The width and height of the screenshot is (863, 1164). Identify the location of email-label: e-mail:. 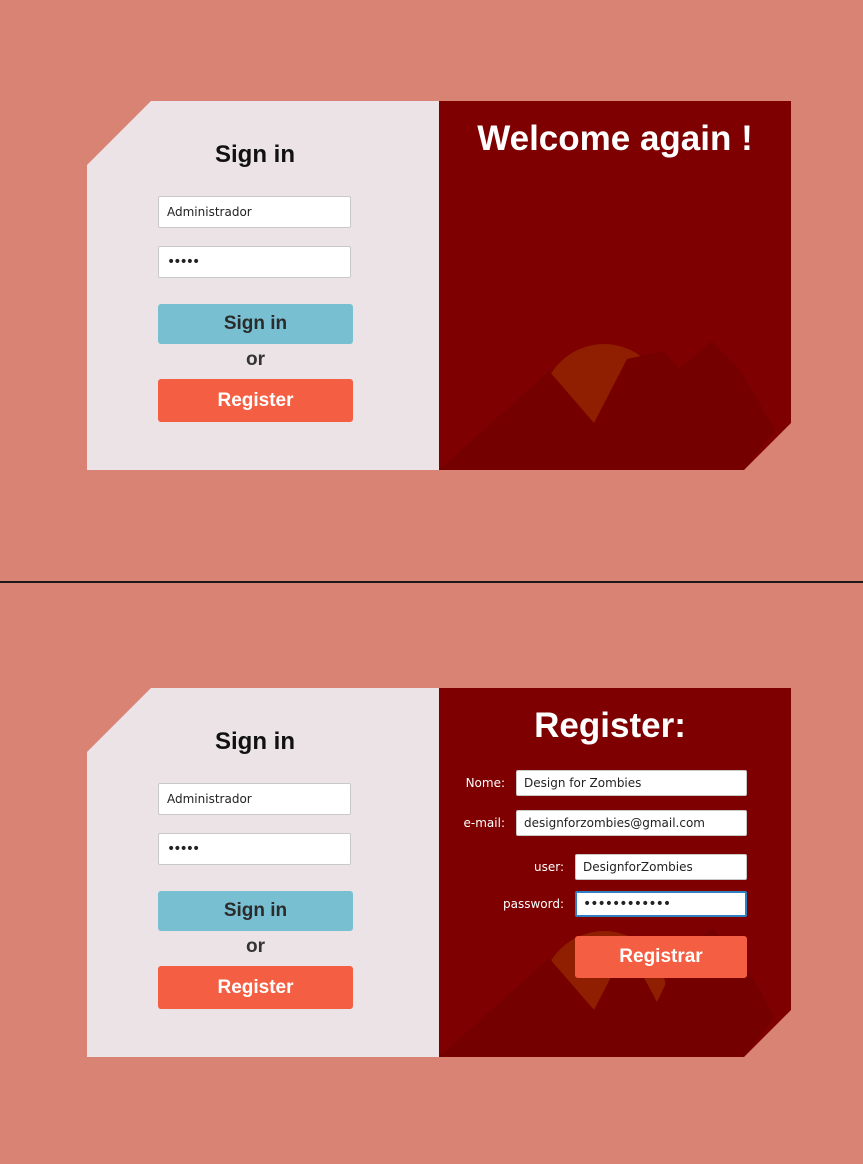
(484, 823).